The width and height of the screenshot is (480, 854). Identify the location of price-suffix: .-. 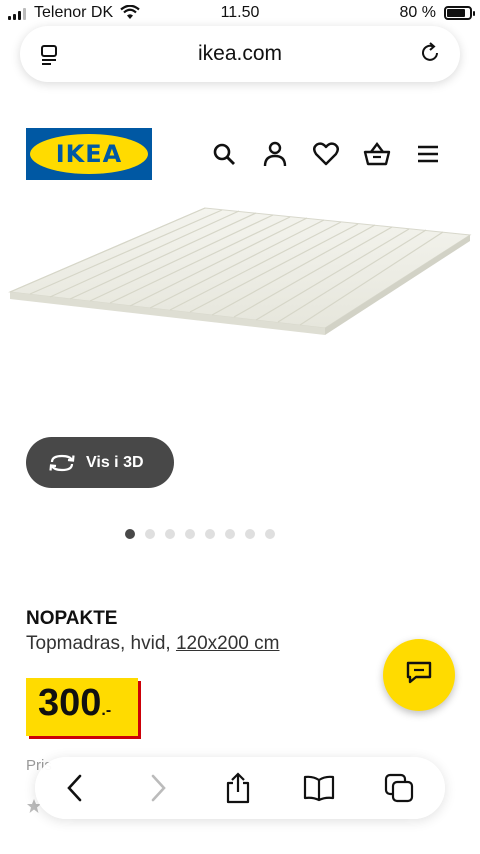
(106, 710).